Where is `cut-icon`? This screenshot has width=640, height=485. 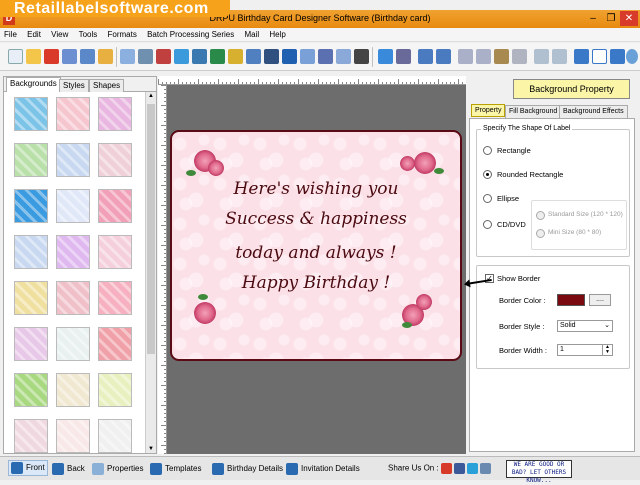
cut-icon is located at coordinates (483, 56).